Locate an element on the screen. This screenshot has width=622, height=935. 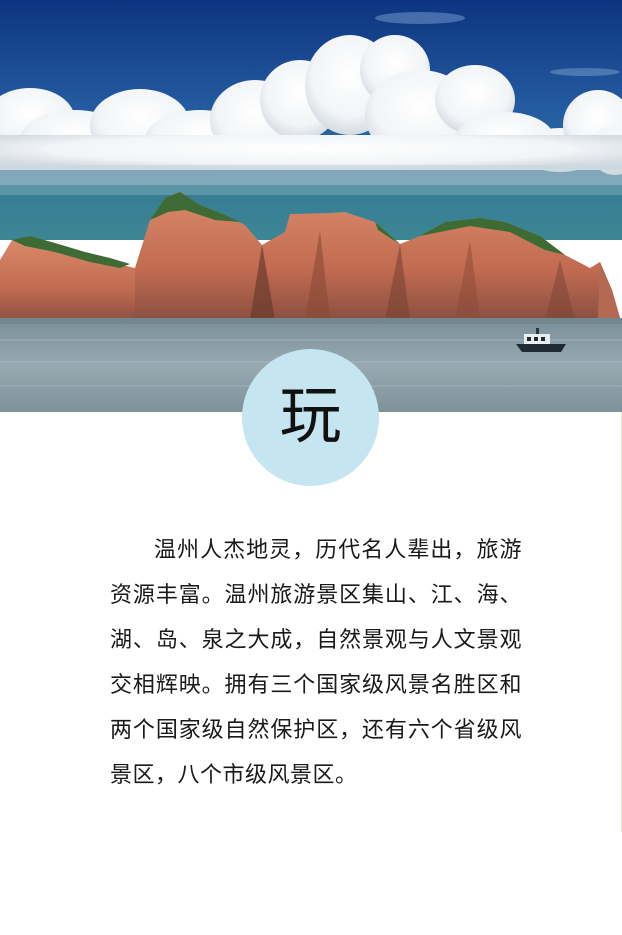
badge-character: 玩 is located at coordinates (310, 415).